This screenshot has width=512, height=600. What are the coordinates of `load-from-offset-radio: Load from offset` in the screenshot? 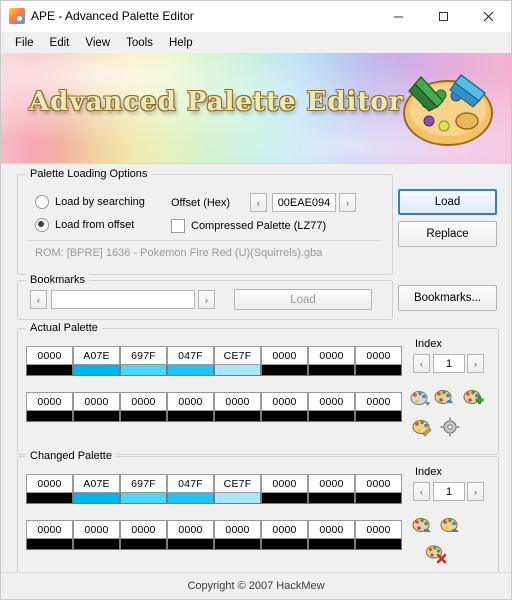 It's located at (84, 225).